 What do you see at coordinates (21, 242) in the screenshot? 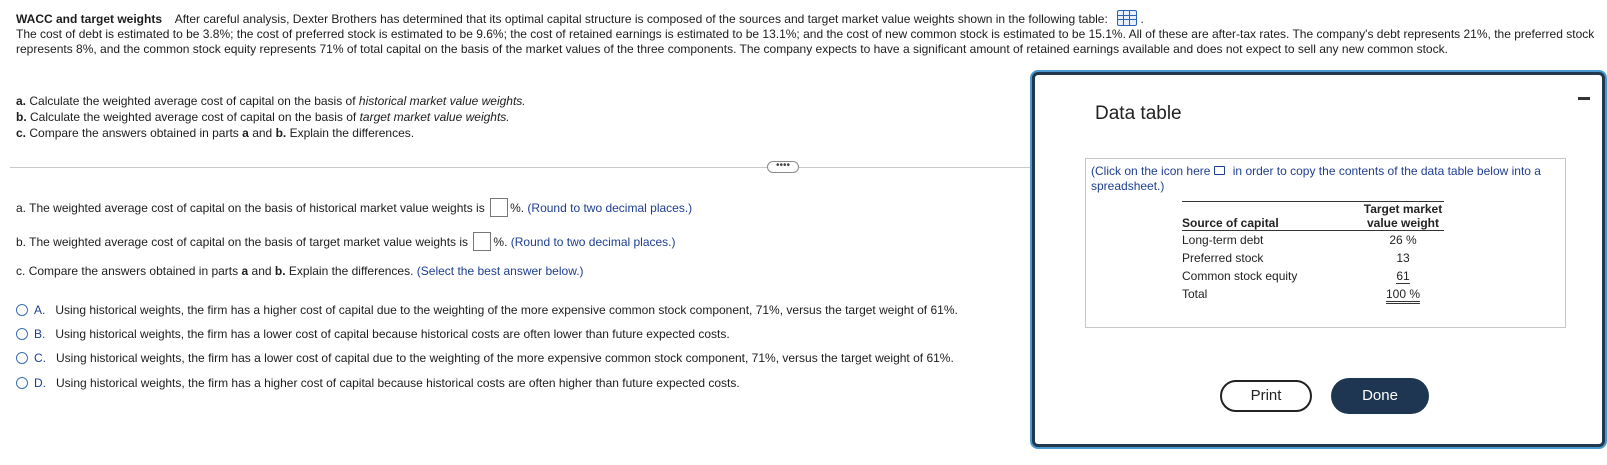
I see `question-b-prefix: b.` at bounding box center [21, 242].